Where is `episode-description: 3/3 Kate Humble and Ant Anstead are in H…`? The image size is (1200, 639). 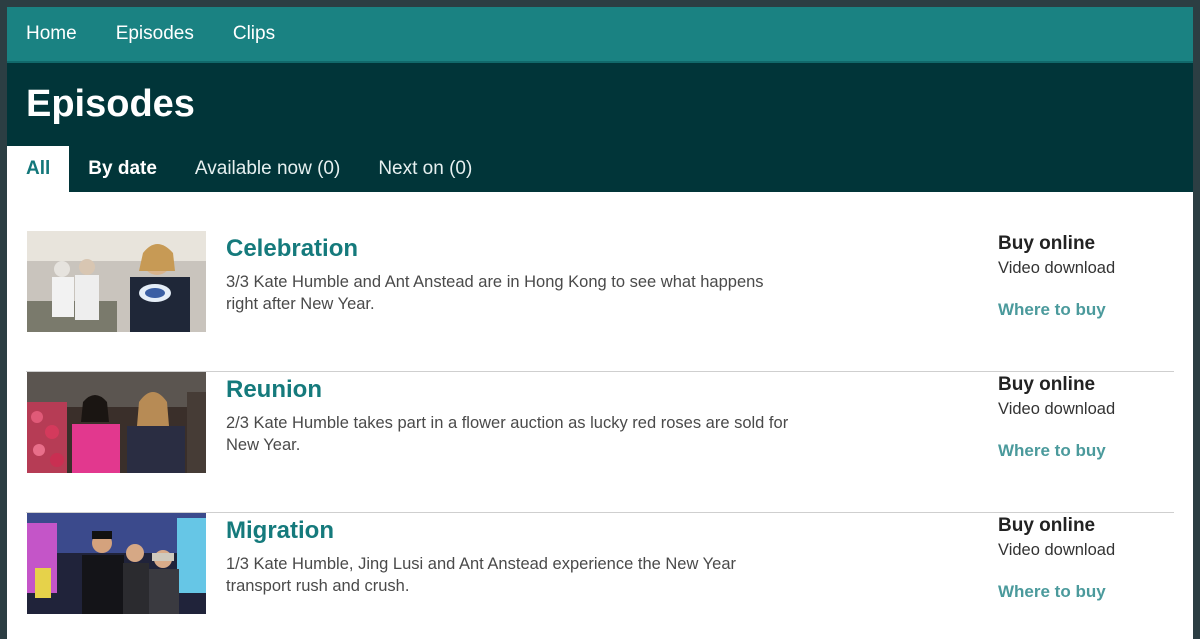
episode-description: 3/3 Kate Humble and Ant Anstead are in H… is located at coordinates (495, 293).